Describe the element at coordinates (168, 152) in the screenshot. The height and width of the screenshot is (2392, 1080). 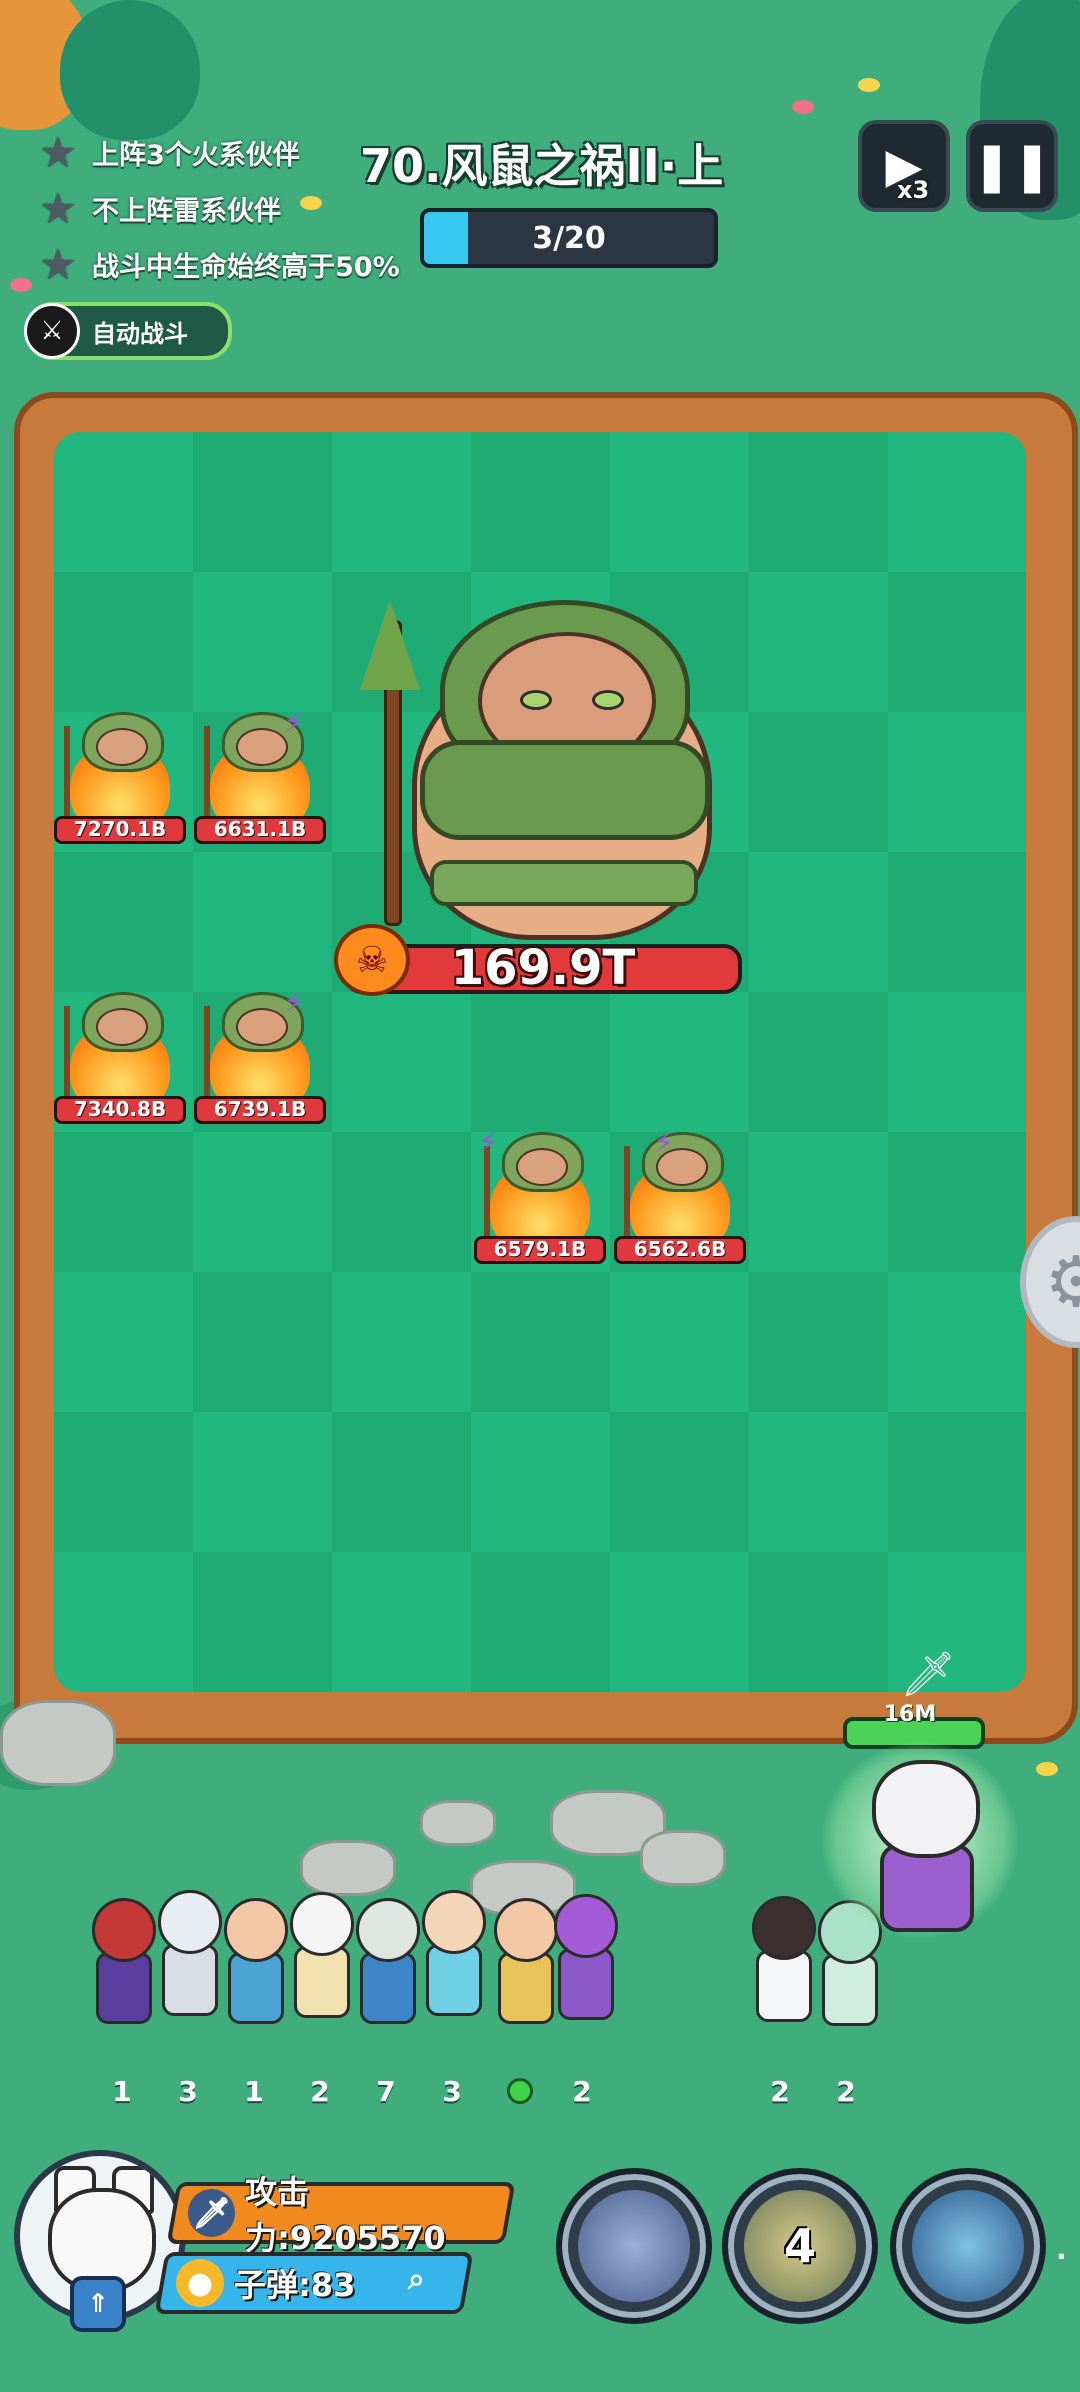
I see `quest-item: ★ 上阵3个火系伙伴` at that location.